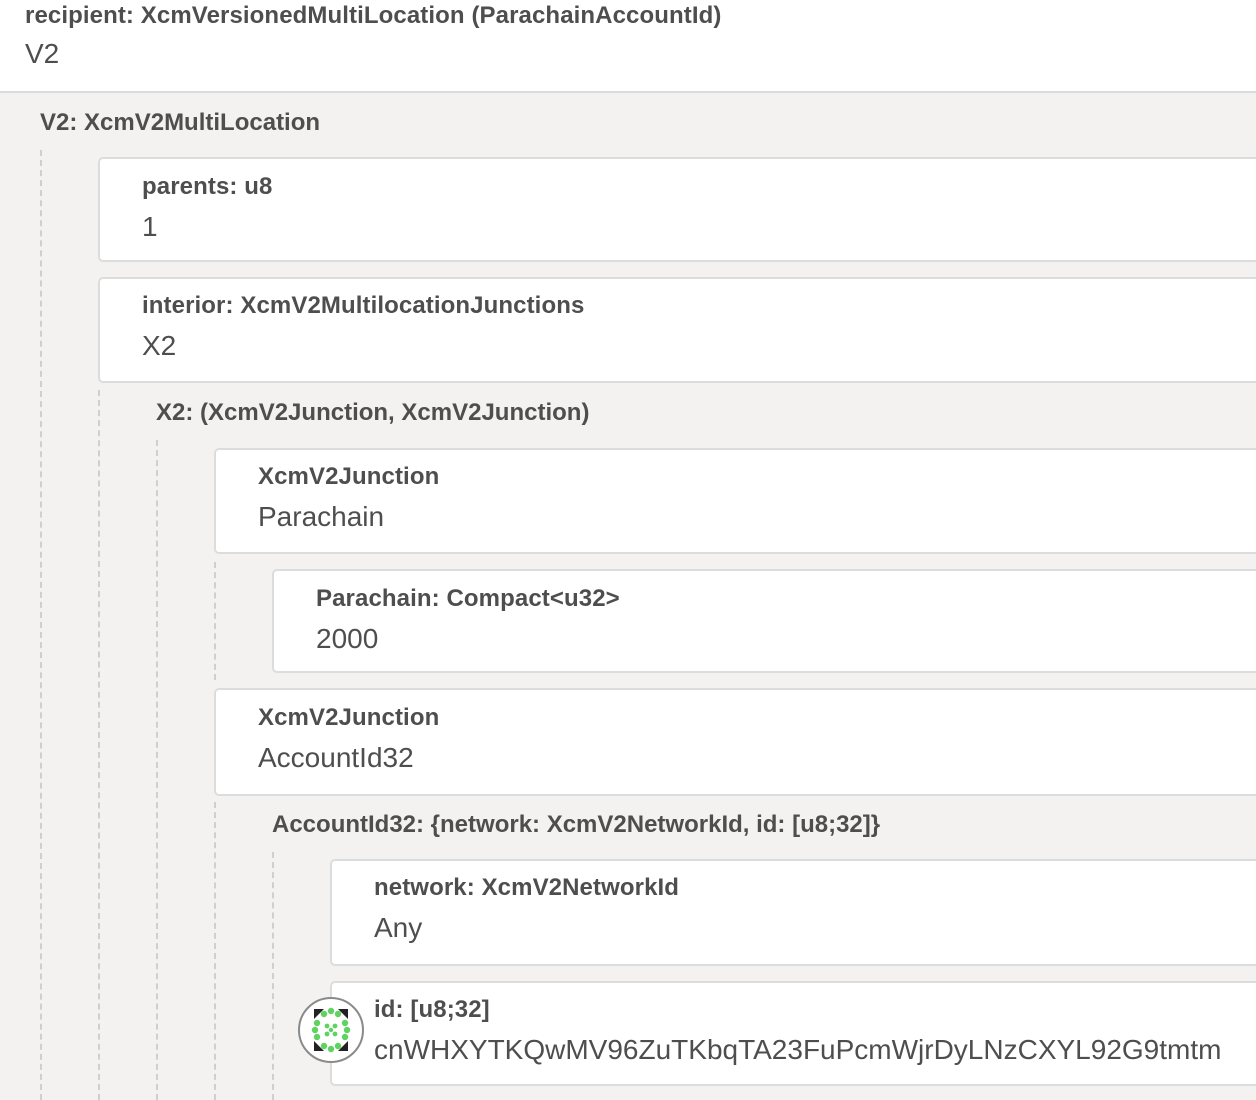 The width and height of the screenshot is (1256, 1100). What do you see at coordinates (42, 53) in the screenshot?
I see `recipient-value: V2` at bounding box center [42, 53].